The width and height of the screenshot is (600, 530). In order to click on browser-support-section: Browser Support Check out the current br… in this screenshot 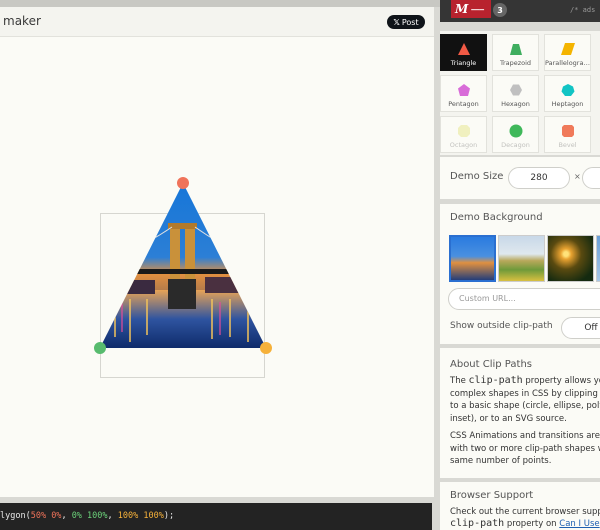, I will do `click(520, 506)`.